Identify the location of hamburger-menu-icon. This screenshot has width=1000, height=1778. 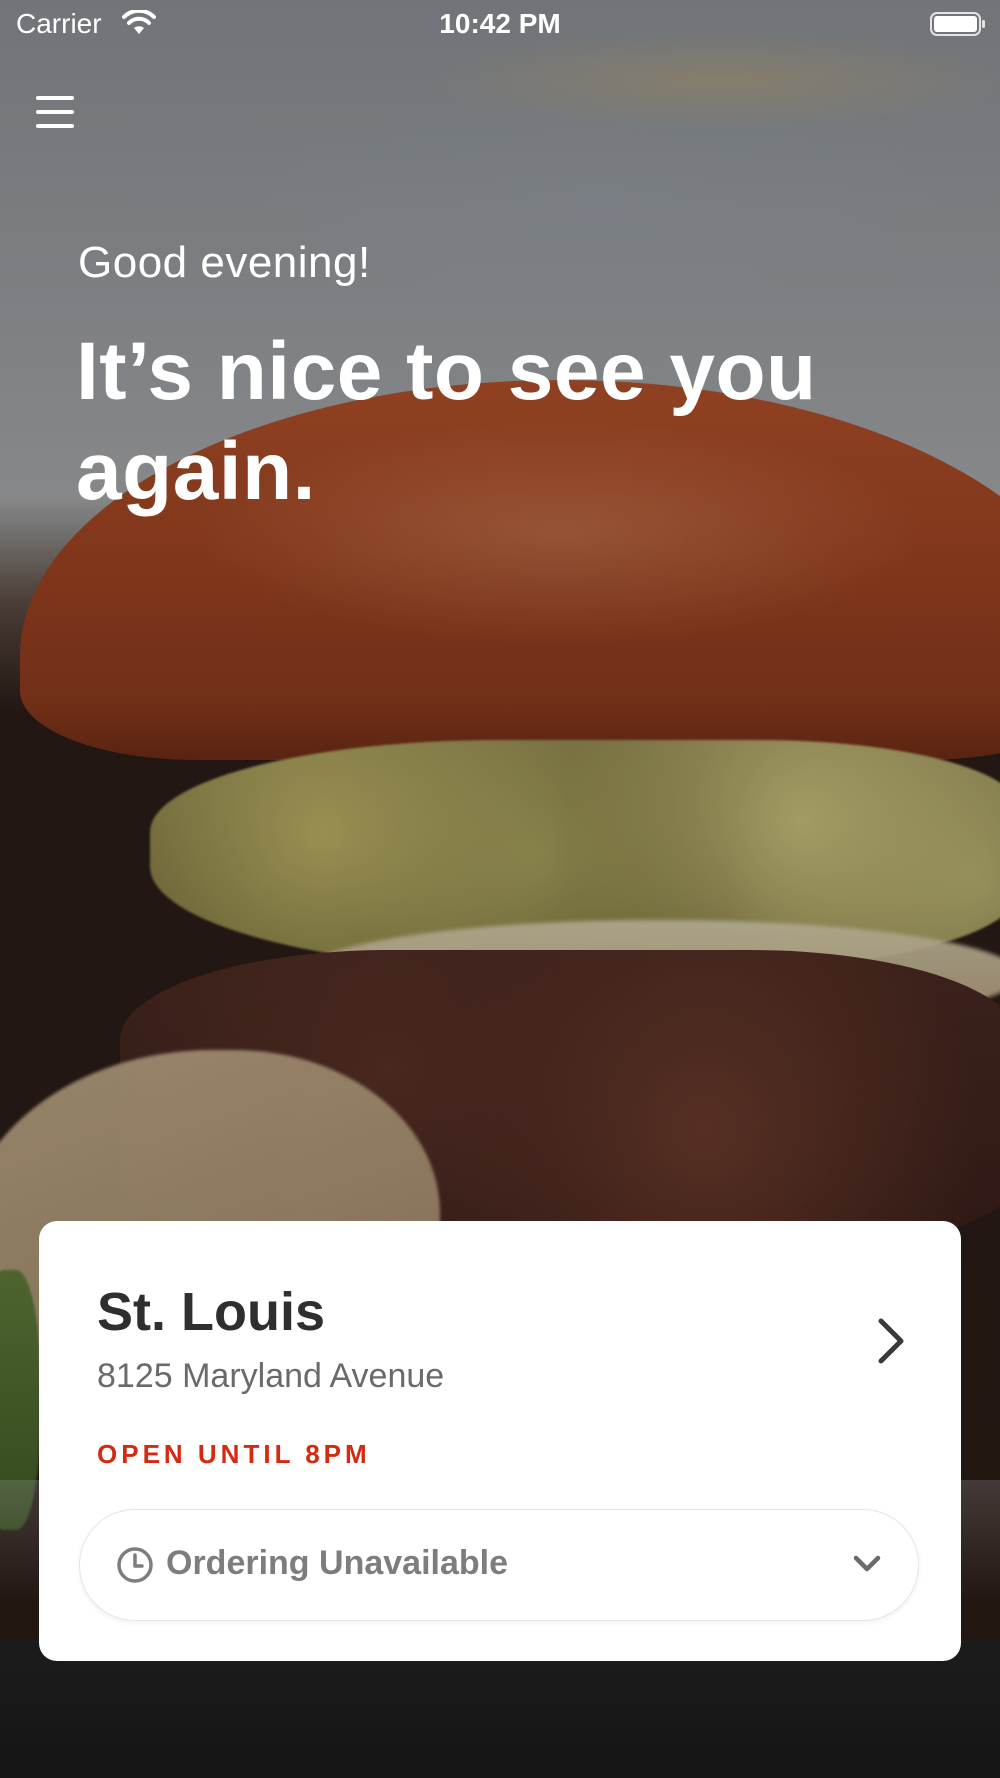
(55, 112).